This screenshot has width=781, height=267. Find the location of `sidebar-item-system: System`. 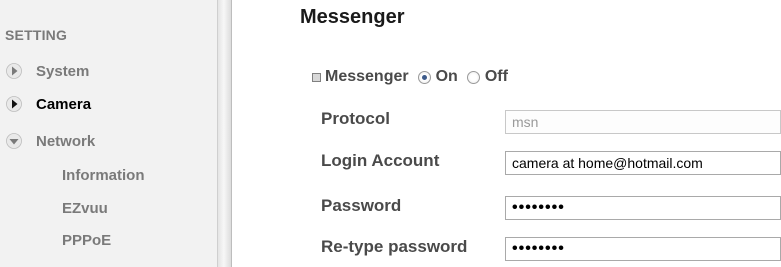

sidebar-item-system: System is located at coordinates (47, 71).